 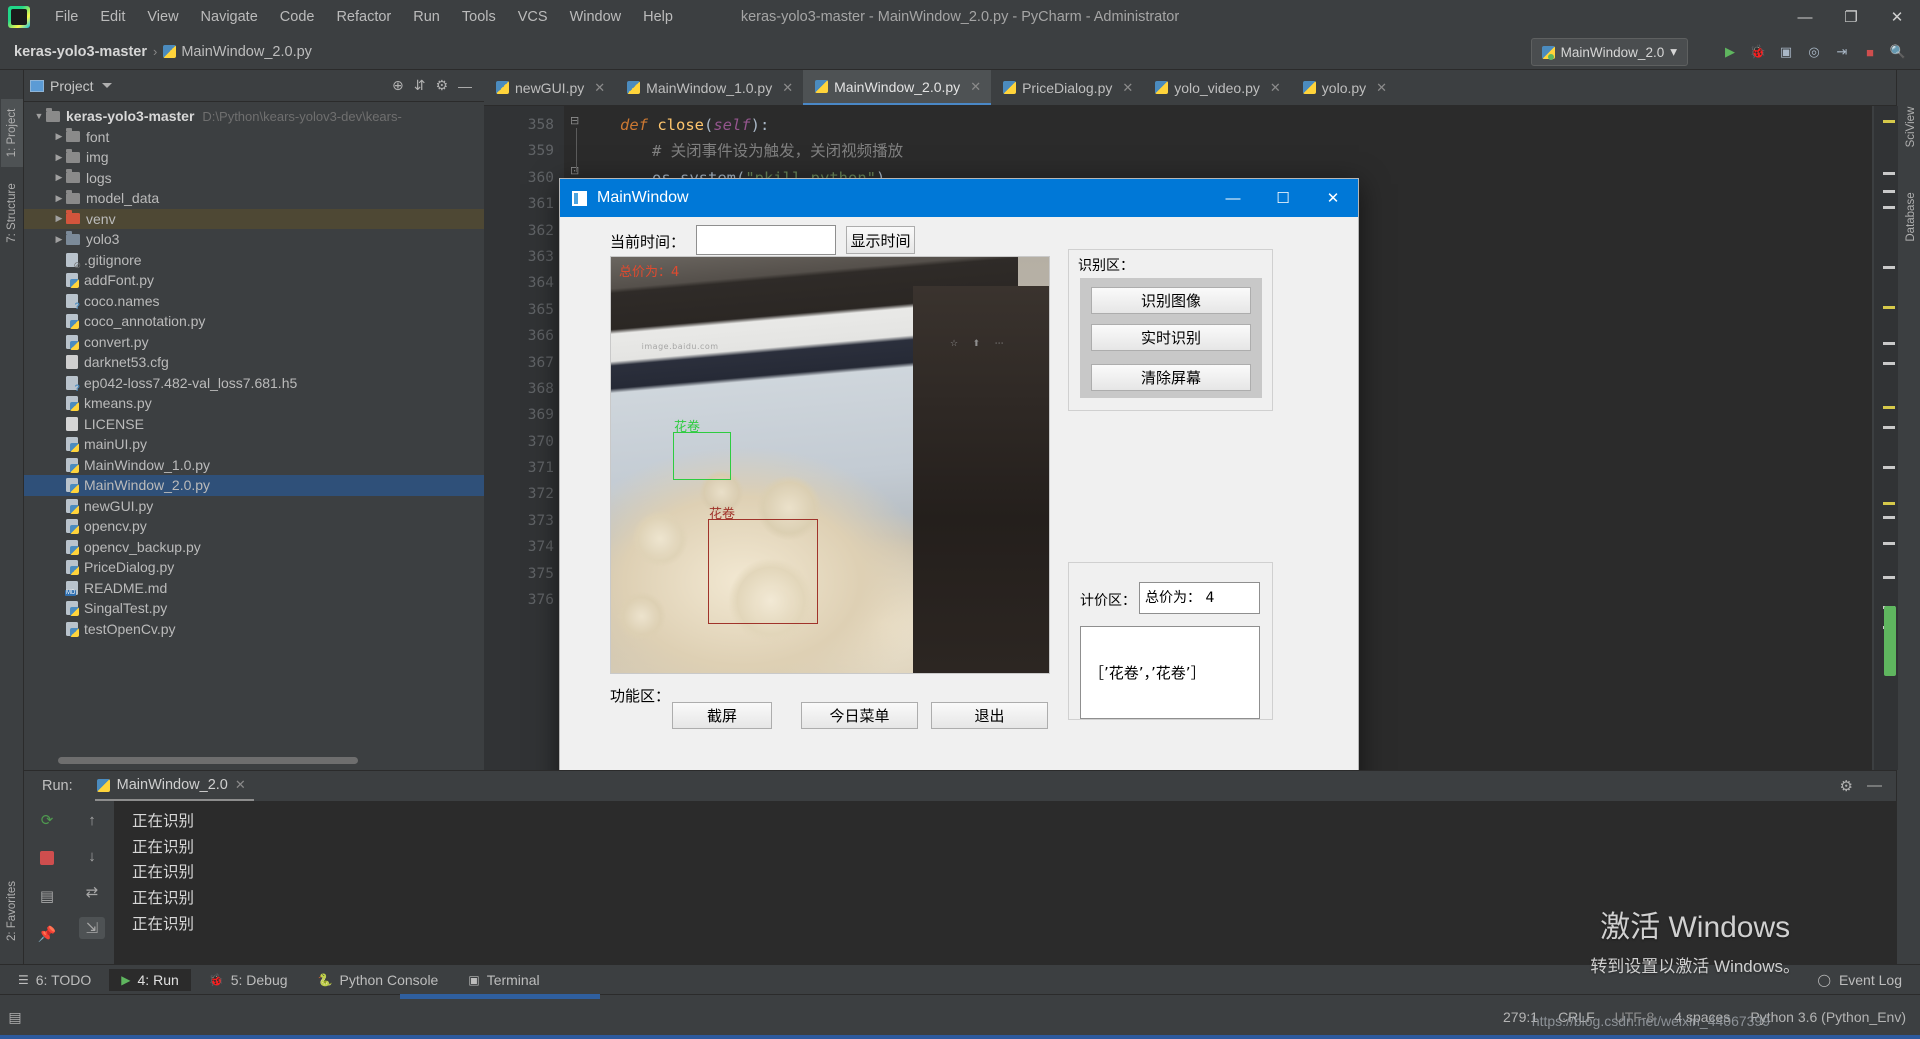 What do you see at coordinates (420, 85) in the screenshot?
I see `collapse-all-icon: ⇵` at bounding box center [420, 85].